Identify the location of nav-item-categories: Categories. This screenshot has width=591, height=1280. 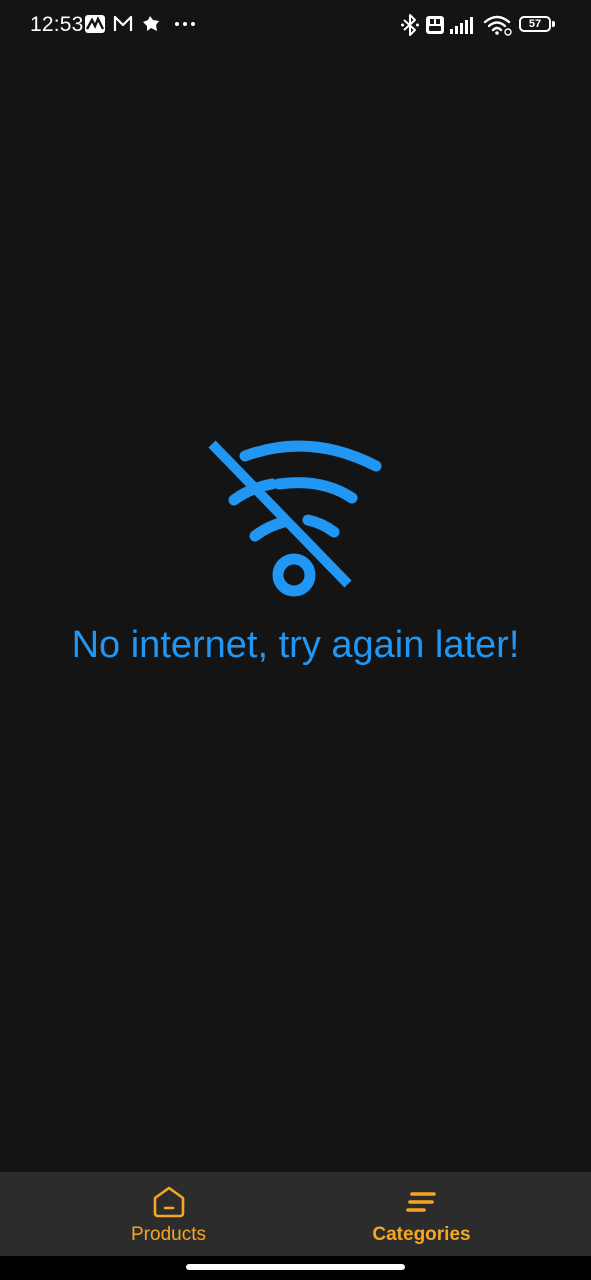
(421, 1214).